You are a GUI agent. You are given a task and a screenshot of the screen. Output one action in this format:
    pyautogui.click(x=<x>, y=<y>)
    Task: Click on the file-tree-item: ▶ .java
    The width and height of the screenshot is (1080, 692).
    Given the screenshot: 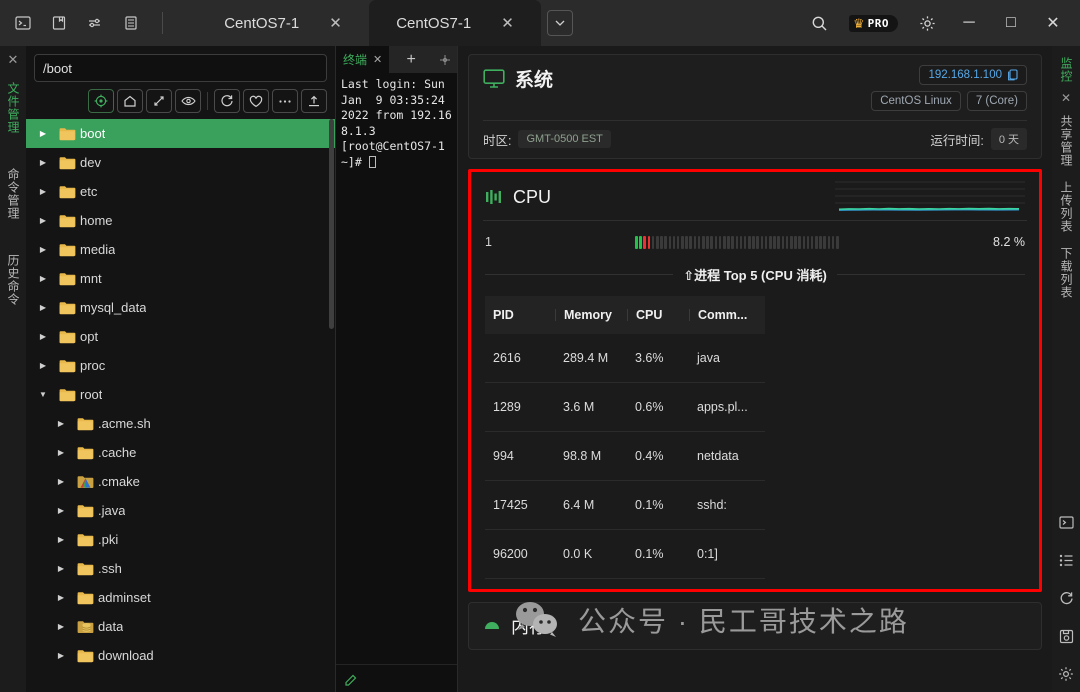 What is the action you would take?
    pyautogui.click(x=180, y=510)
    